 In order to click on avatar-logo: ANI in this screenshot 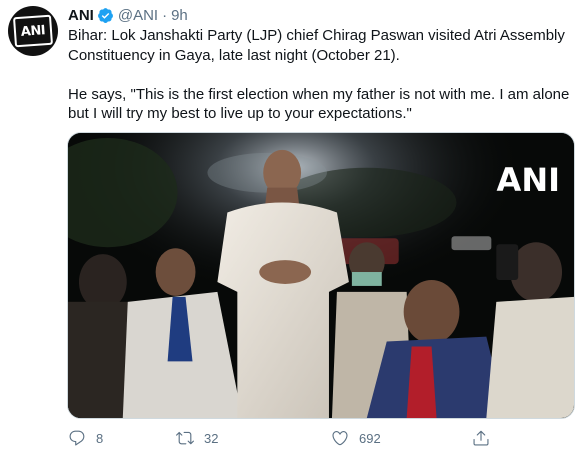, I will do `click(33, 31)`.